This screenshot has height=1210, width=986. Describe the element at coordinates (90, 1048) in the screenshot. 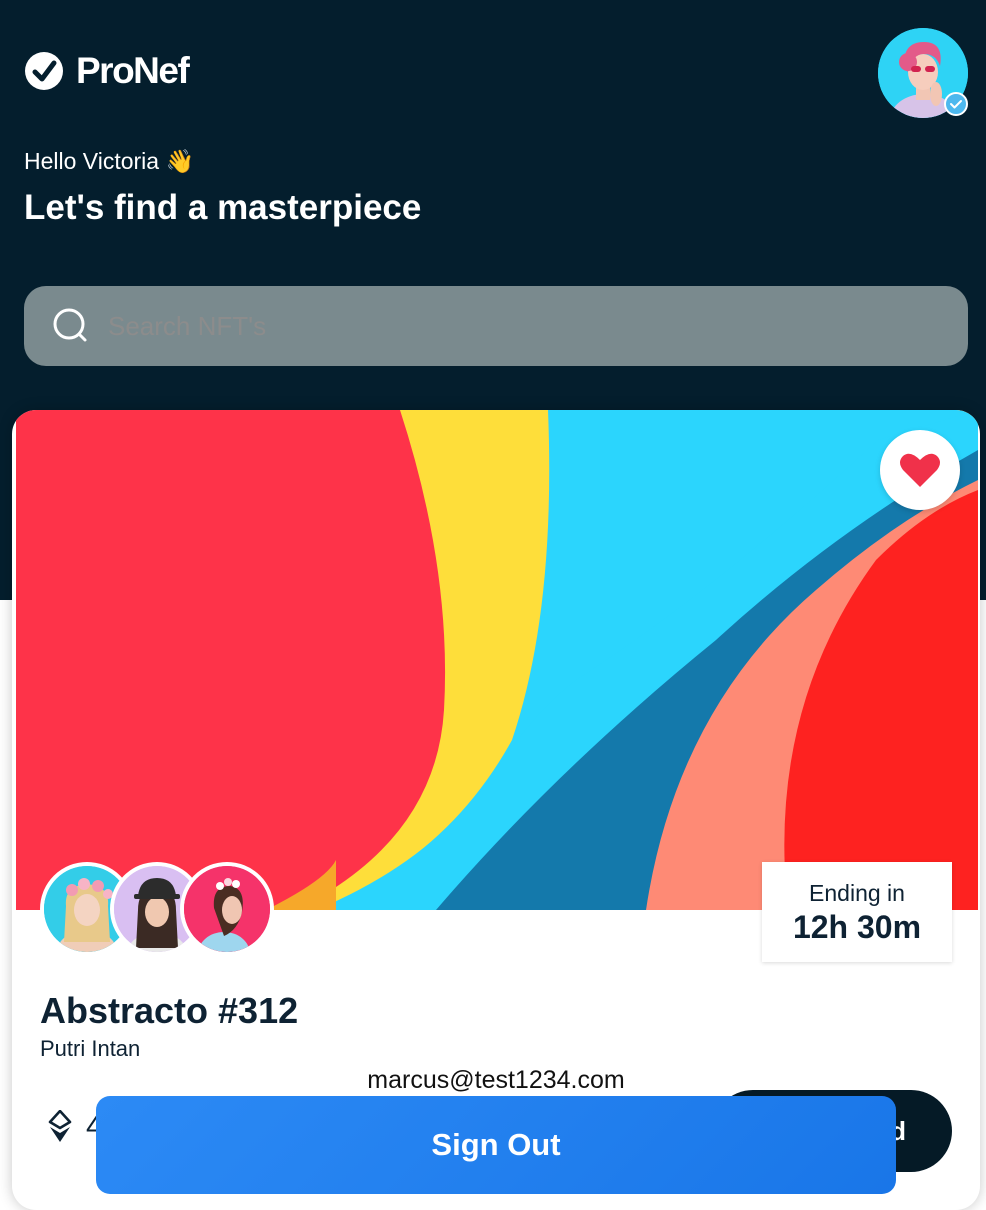

I see `nft-artist: Putri Intan` at that location.